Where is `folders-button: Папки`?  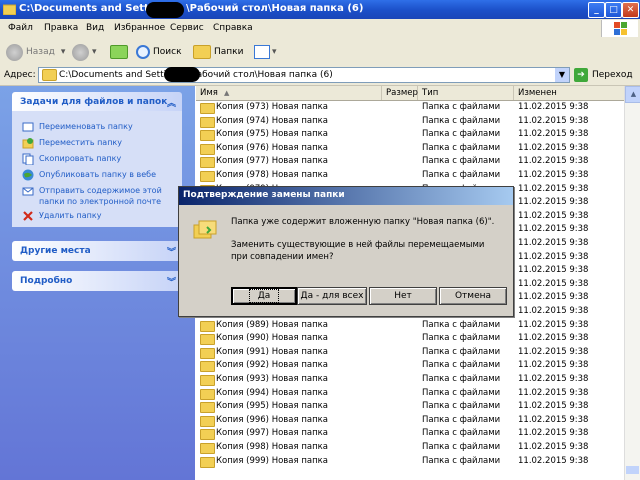 folders-button: Папки is located at coordinates (218, 52).